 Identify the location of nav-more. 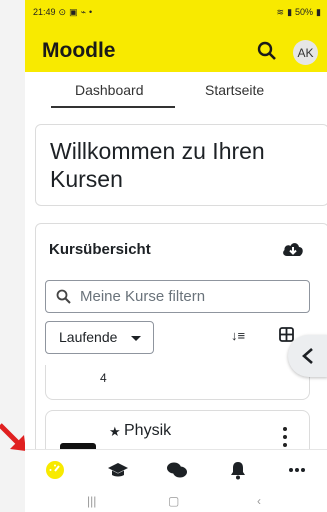
(297, 470).